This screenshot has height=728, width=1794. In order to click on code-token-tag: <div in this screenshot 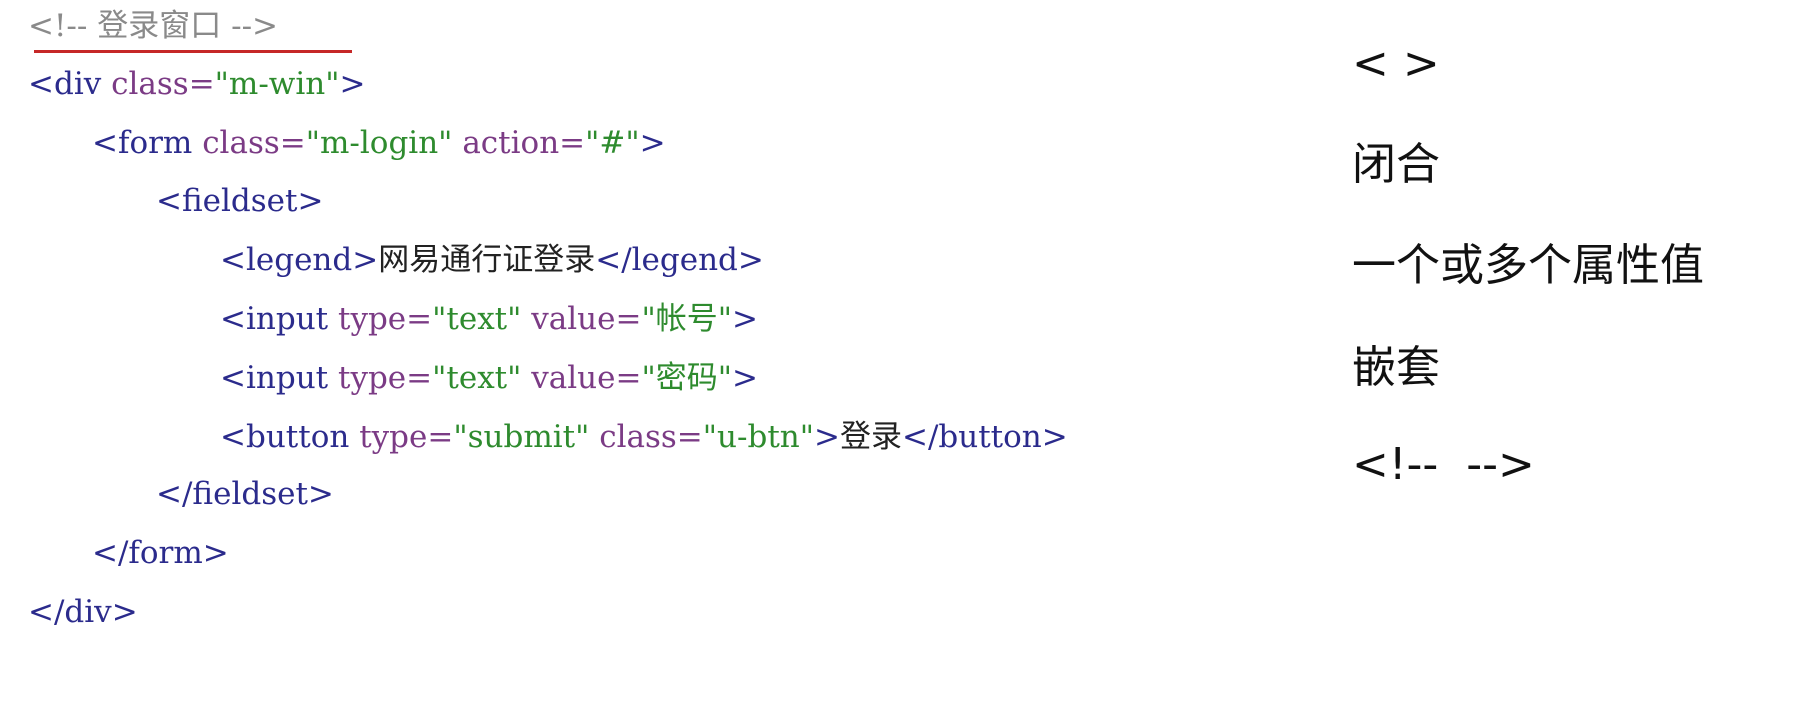, I will do `click(70, 84)`.